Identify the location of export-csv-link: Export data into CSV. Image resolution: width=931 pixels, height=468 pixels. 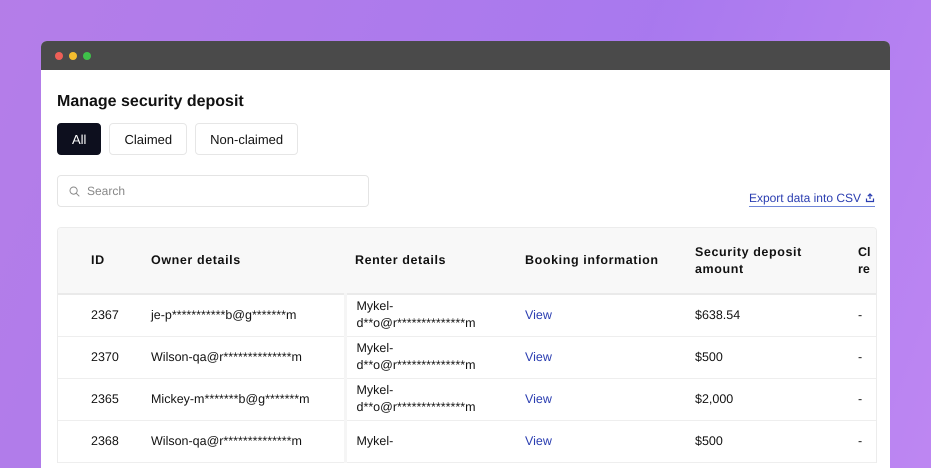
(811, 199).